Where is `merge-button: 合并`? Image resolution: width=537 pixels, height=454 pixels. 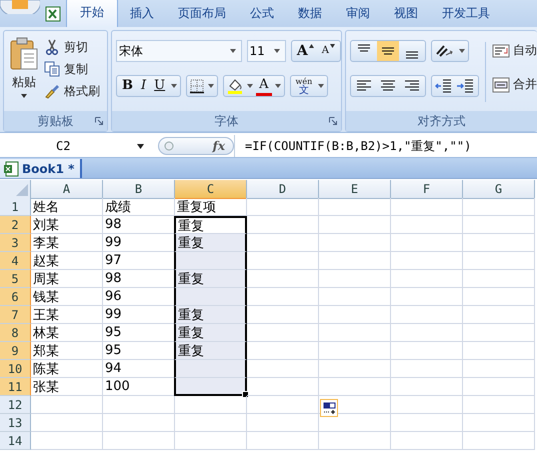
merge-button: 合并 is located at coordinates (514, 84).